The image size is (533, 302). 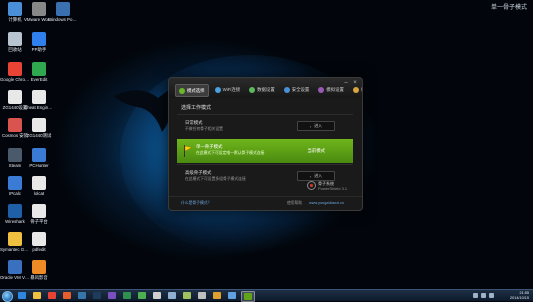 I want to click on desktop-icon: PCHunter, so click(x=39, y=158).